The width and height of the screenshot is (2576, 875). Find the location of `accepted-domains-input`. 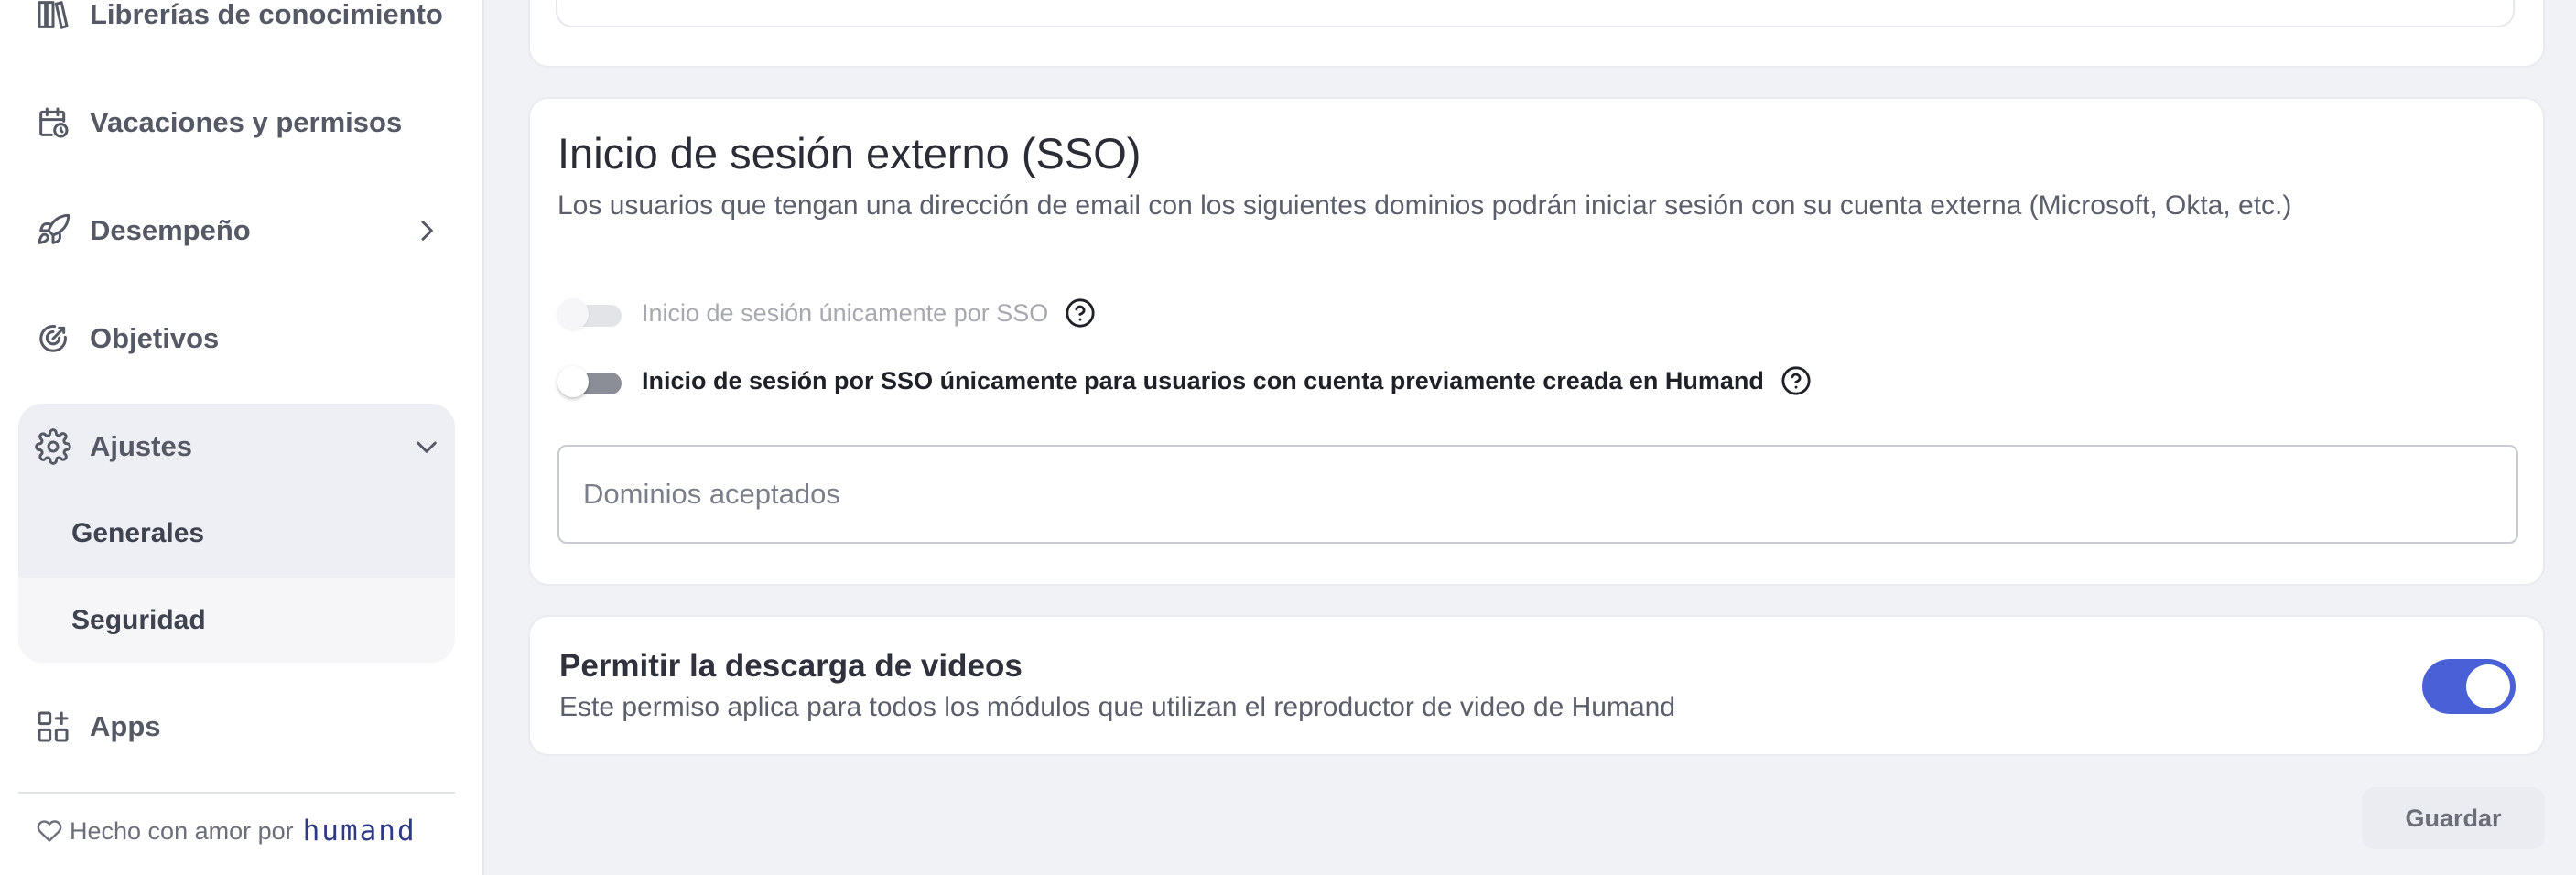

accepted-domains-input is located at coordinates (1538, 494).